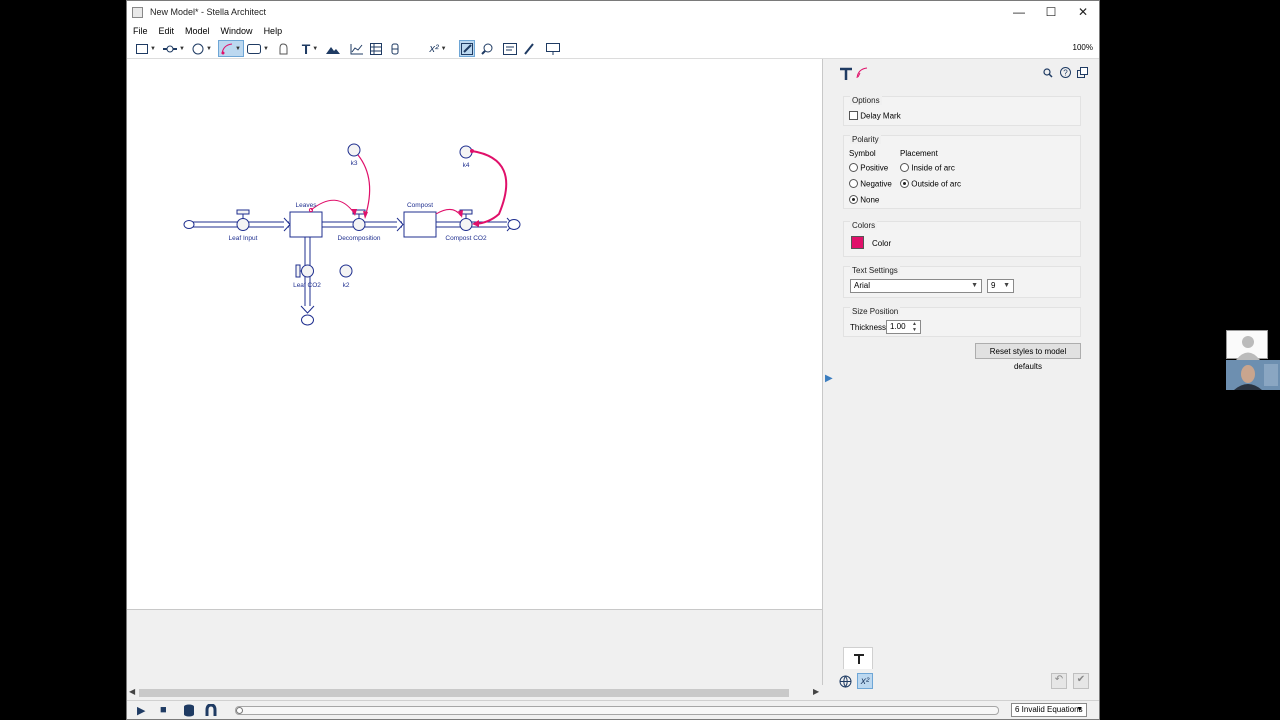 The height and width of the screenshot is (720, 1280). I want to click on symbol-negative-option: Negative, so click(870, 184).